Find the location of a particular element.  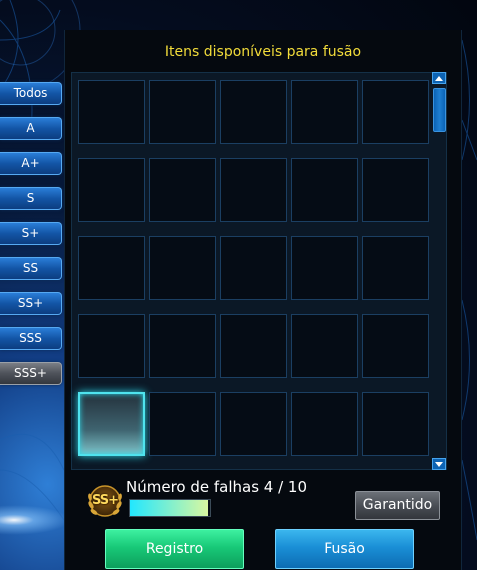

fail-progress-bar is located at coordinates (170, 508).